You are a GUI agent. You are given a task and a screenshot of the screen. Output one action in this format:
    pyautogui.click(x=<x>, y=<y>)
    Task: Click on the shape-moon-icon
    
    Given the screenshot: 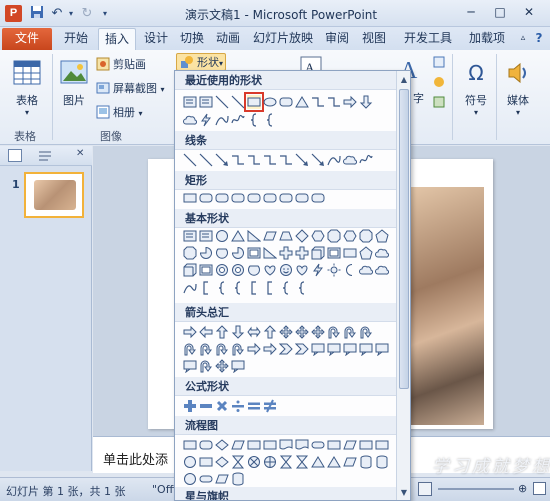 What is the action you would take?
    pyautogui.click(x=350, y=270)
    